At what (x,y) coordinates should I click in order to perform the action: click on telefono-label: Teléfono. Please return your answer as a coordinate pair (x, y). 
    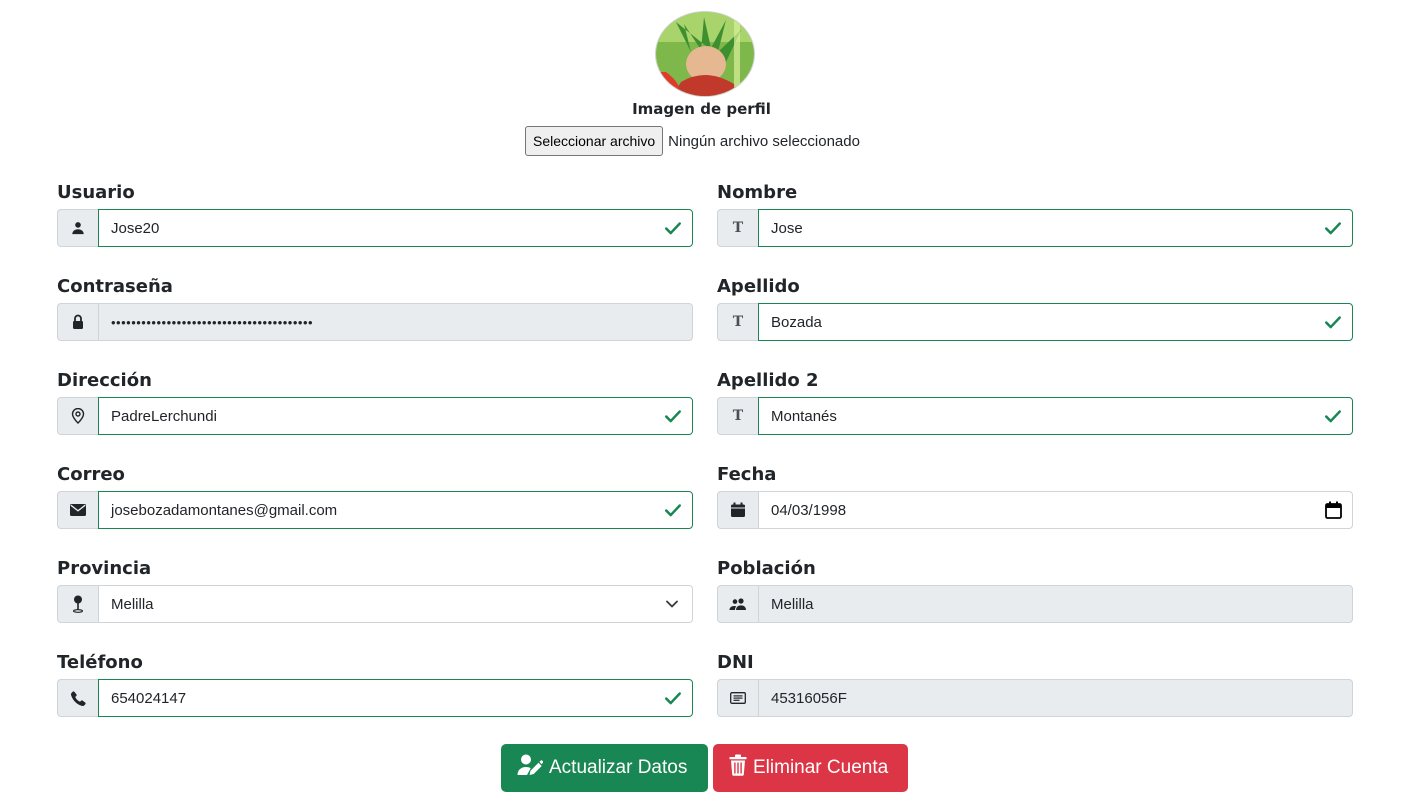
    Looking at the image, I should click on (100, 662).